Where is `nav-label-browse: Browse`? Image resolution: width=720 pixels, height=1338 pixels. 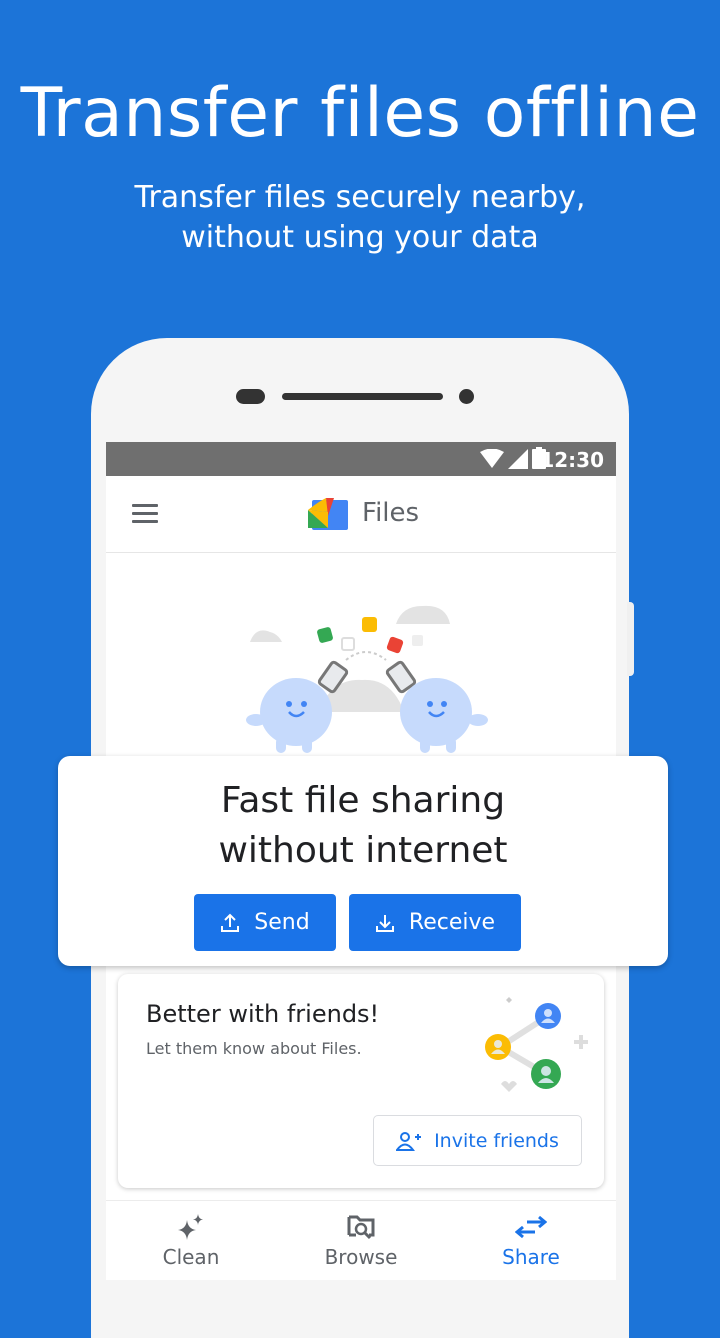
nav-label-browse: Browse is located at coordinates (361, 1257).